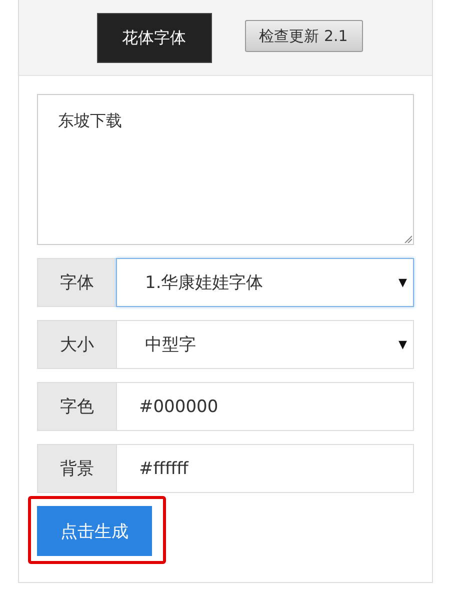  Describe the element at coordinates (154, 38) in the screenshot. I see `font-style-button: 花体字体` at that location.